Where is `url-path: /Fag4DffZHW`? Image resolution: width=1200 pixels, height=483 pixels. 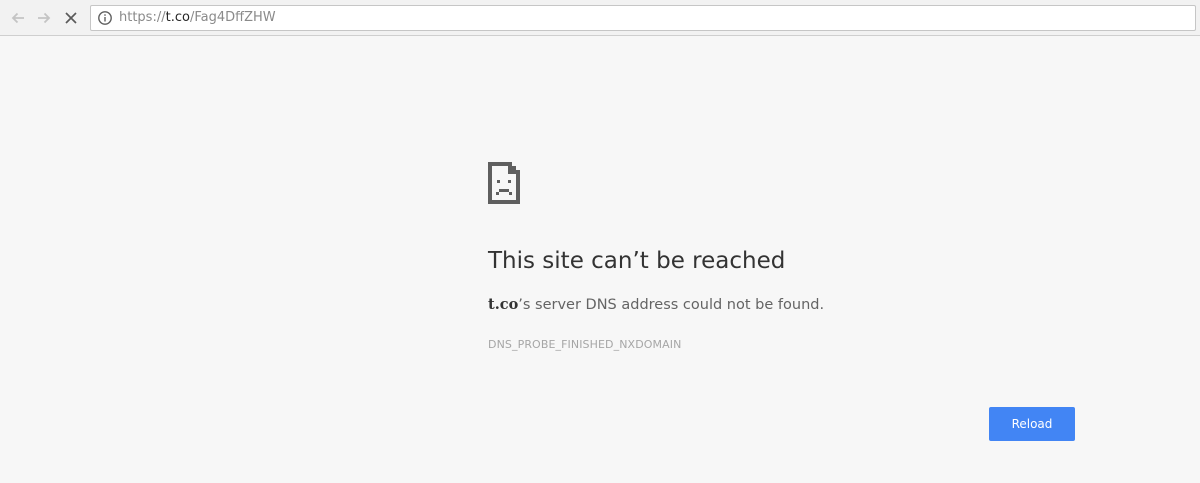
url-path: /Fag4DffZHW is located at coordinates (232, 17).